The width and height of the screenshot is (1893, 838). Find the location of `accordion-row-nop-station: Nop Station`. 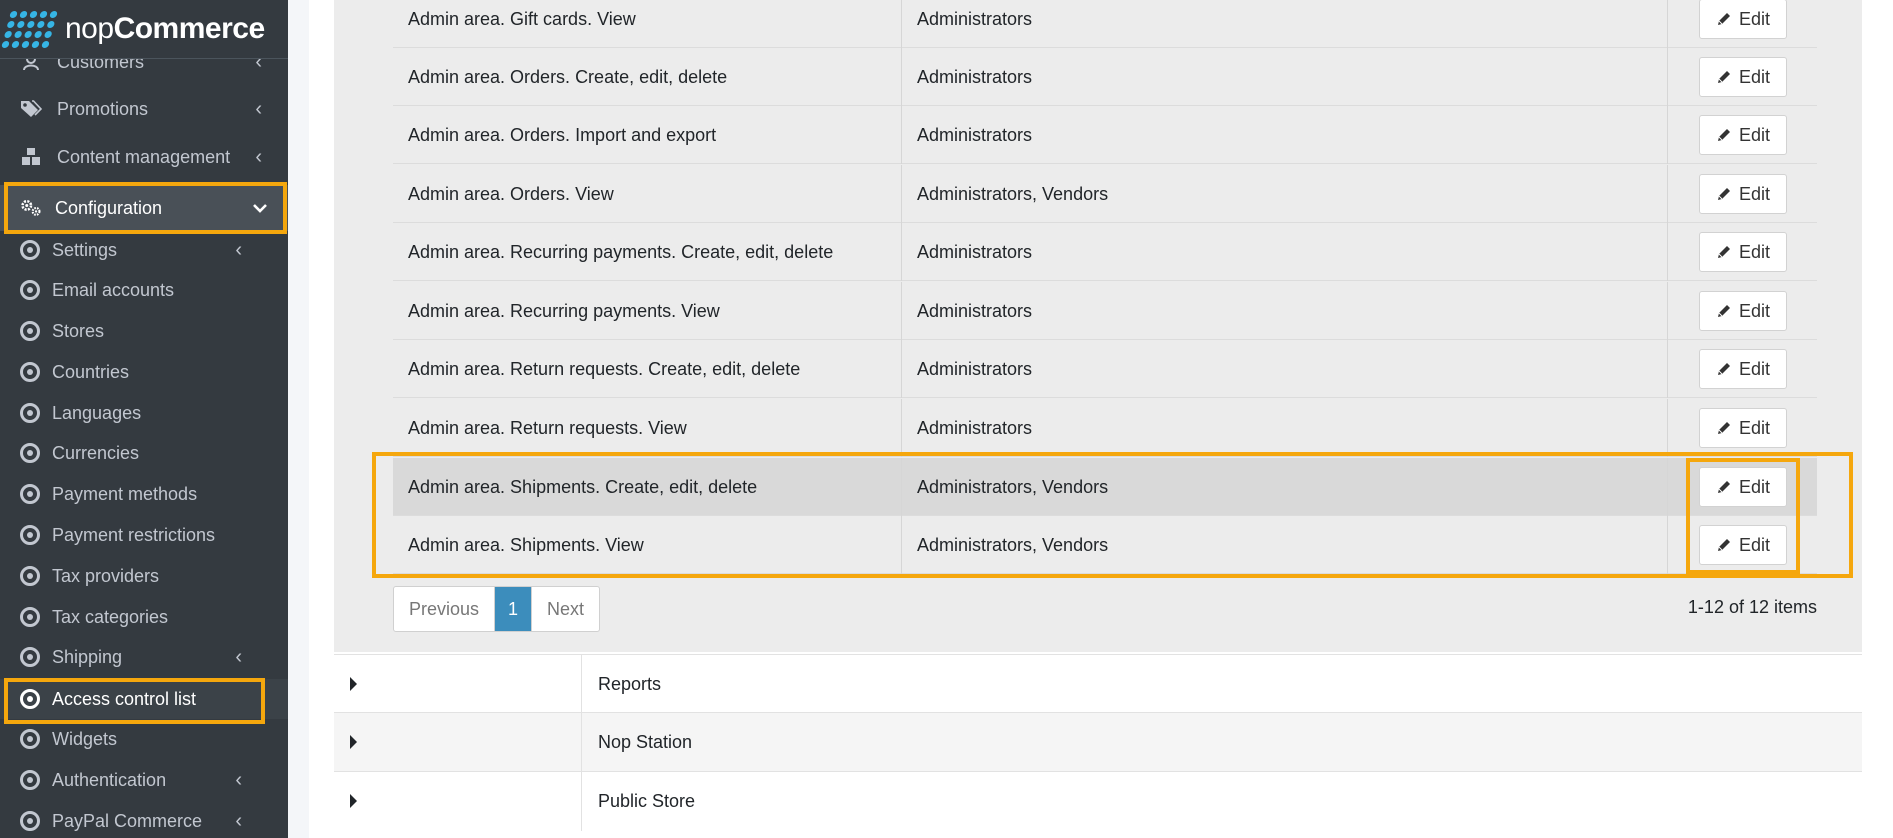

accordion-row-nop-station: Nop Station is located at coordinates (1098, 742).